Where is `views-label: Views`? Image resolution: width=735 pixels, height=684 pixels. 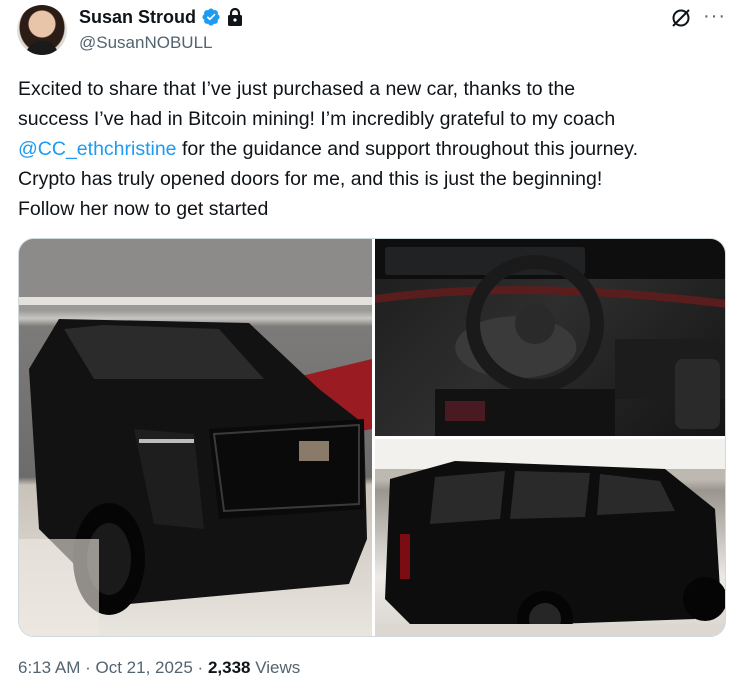 views-label: Views is located at coordinates (275, 667).